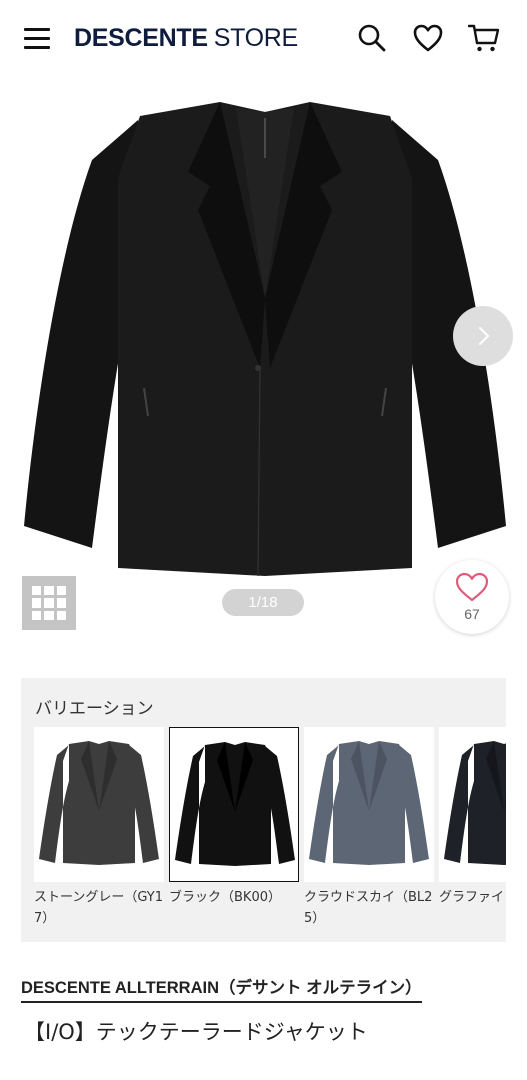  I want to click on header: DESCENTE STORE, so click(263, 39).